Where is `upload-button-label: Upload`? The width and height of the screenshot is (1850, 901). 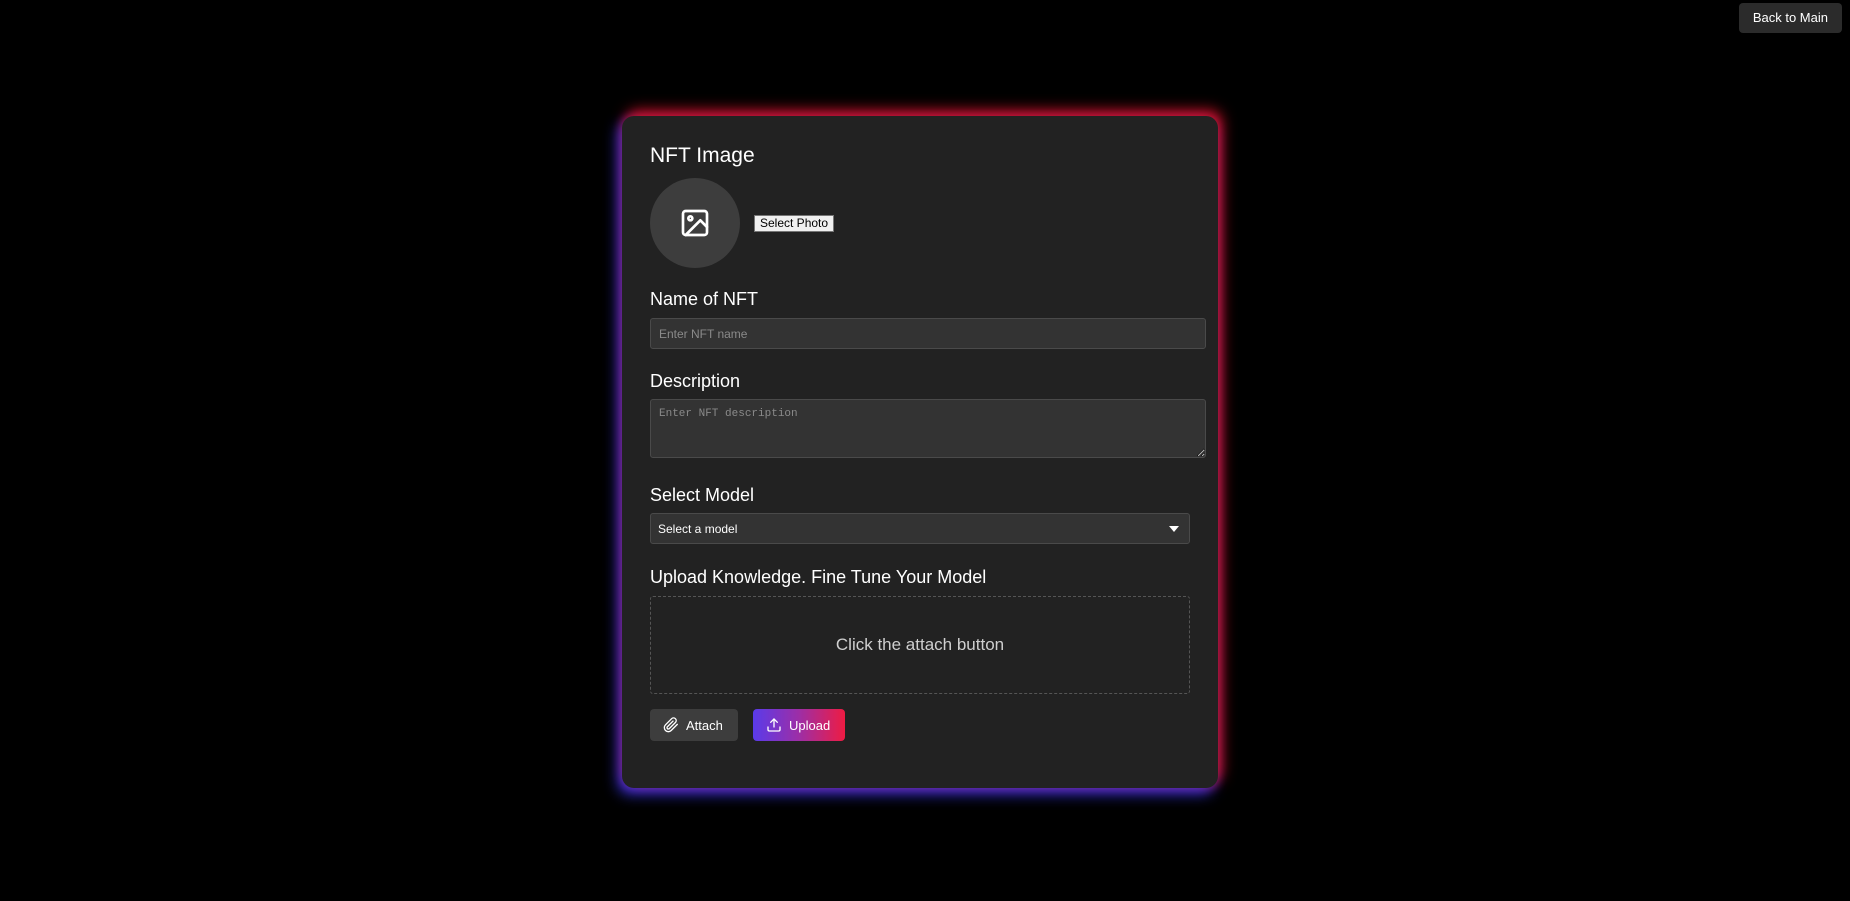 upload-button-label: Upload is located at coordinates (810, 725).